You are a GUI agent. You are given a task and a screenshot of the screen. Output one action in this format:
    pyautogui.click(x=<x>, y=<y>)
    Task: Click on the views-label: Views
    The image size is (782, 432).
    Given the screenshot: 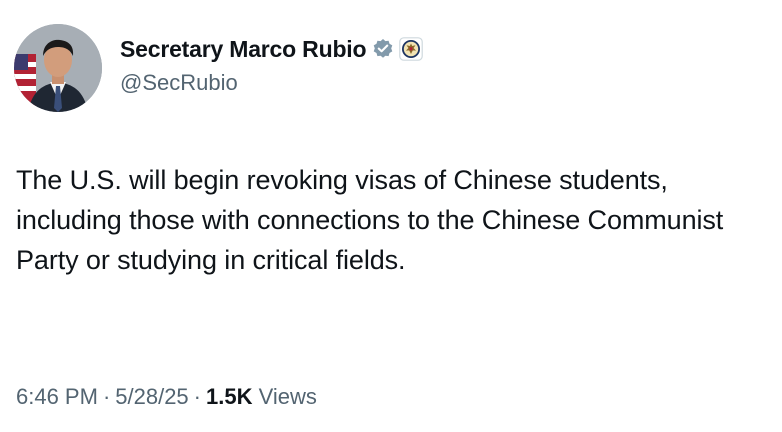 What is the action you would take?
    pyautogui.click(x=287, y=396)
    